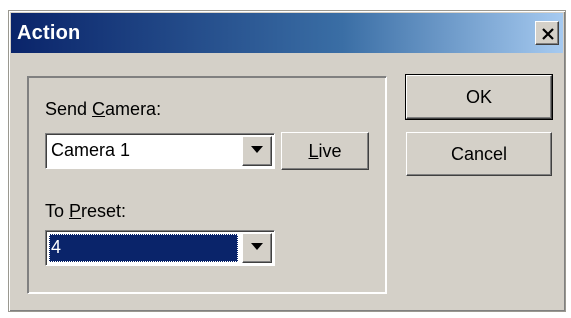 The image size is (571, 318). I want to click on cancel-button: Cancel, so click(479, 154).